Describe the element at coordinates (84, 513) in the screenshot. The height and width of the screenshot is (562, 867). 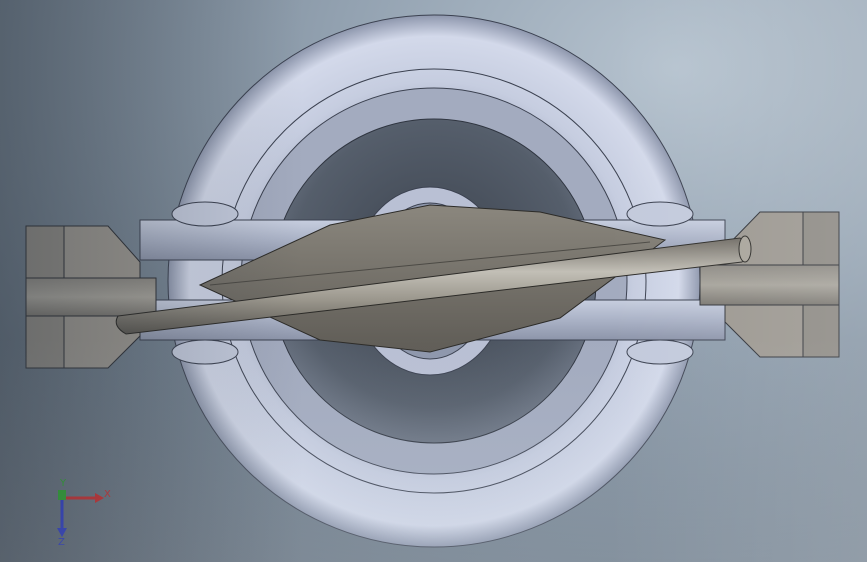
I see `view-triad: X Y Z` at that location.